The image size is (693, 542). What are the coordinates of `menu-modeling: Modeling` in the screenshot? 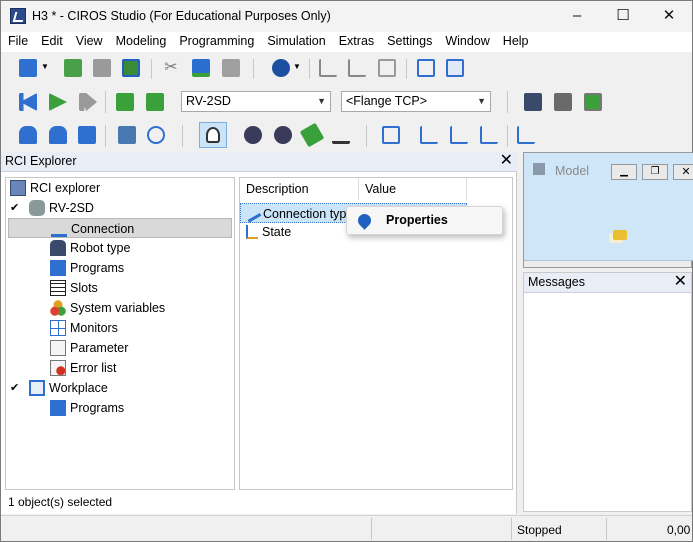 It's located at (141, 42).